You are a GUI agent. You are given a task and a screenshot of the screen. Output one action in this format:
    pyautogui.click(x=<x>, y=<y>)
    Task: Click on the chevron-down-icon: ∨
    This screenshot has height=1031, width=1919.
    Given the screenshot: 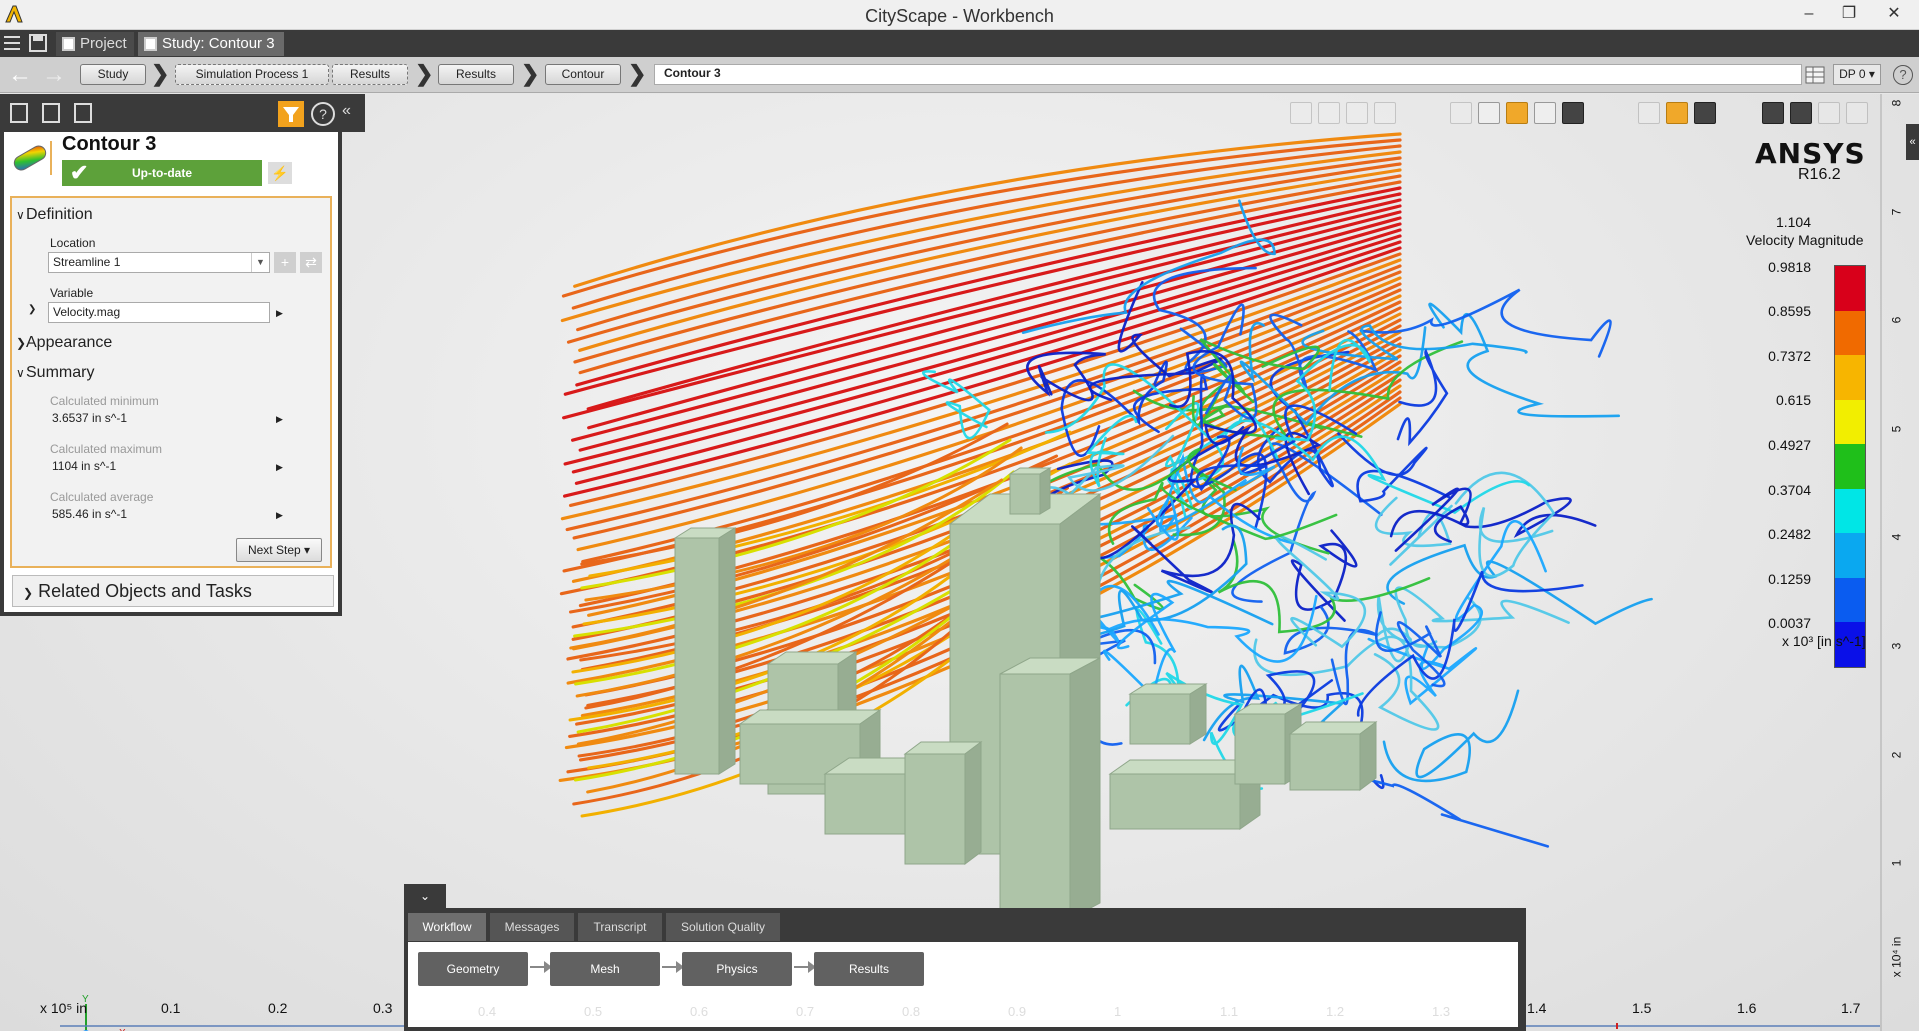 What is the action you would take?
    pyautogui.click(x=20, y=373)
    